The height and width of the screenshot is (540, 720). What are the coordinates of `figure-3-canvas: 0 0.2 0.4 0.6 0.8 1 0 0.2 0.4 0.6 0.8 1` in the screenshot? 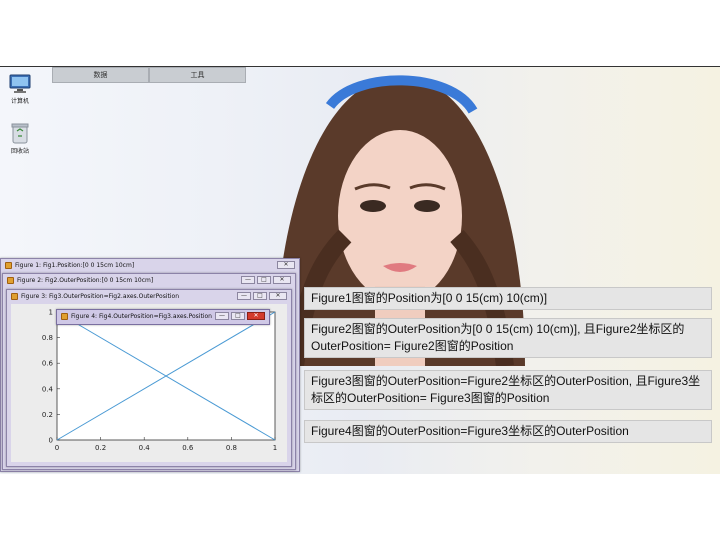 It's located at (149, 383).